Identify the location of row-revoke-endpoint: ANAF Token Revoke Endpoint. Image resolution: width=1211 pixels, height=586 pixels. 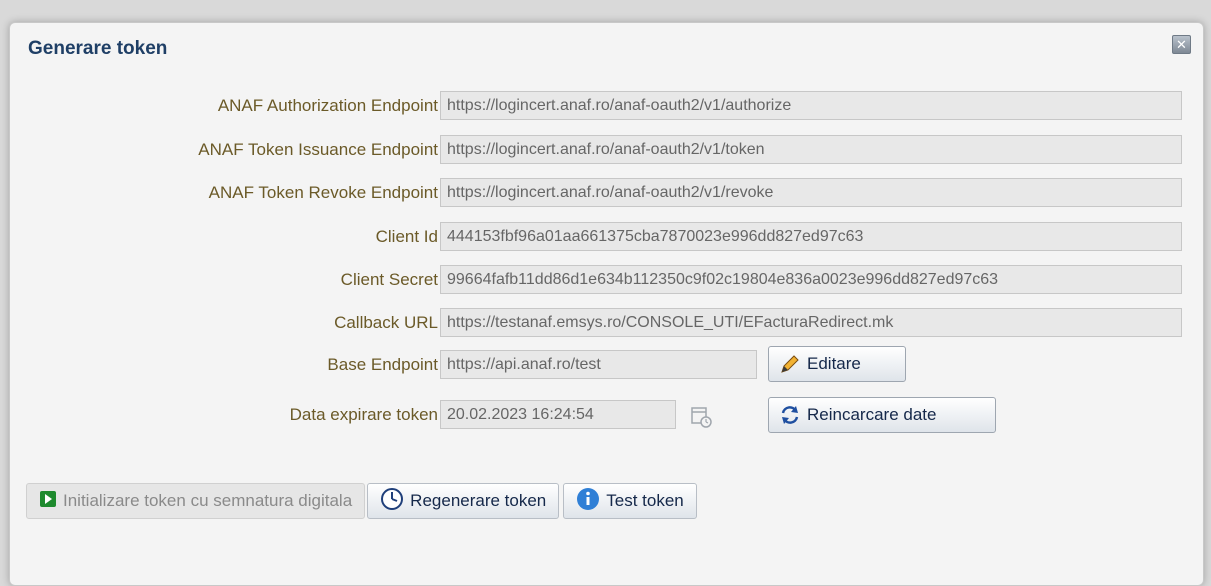
(606, 192).